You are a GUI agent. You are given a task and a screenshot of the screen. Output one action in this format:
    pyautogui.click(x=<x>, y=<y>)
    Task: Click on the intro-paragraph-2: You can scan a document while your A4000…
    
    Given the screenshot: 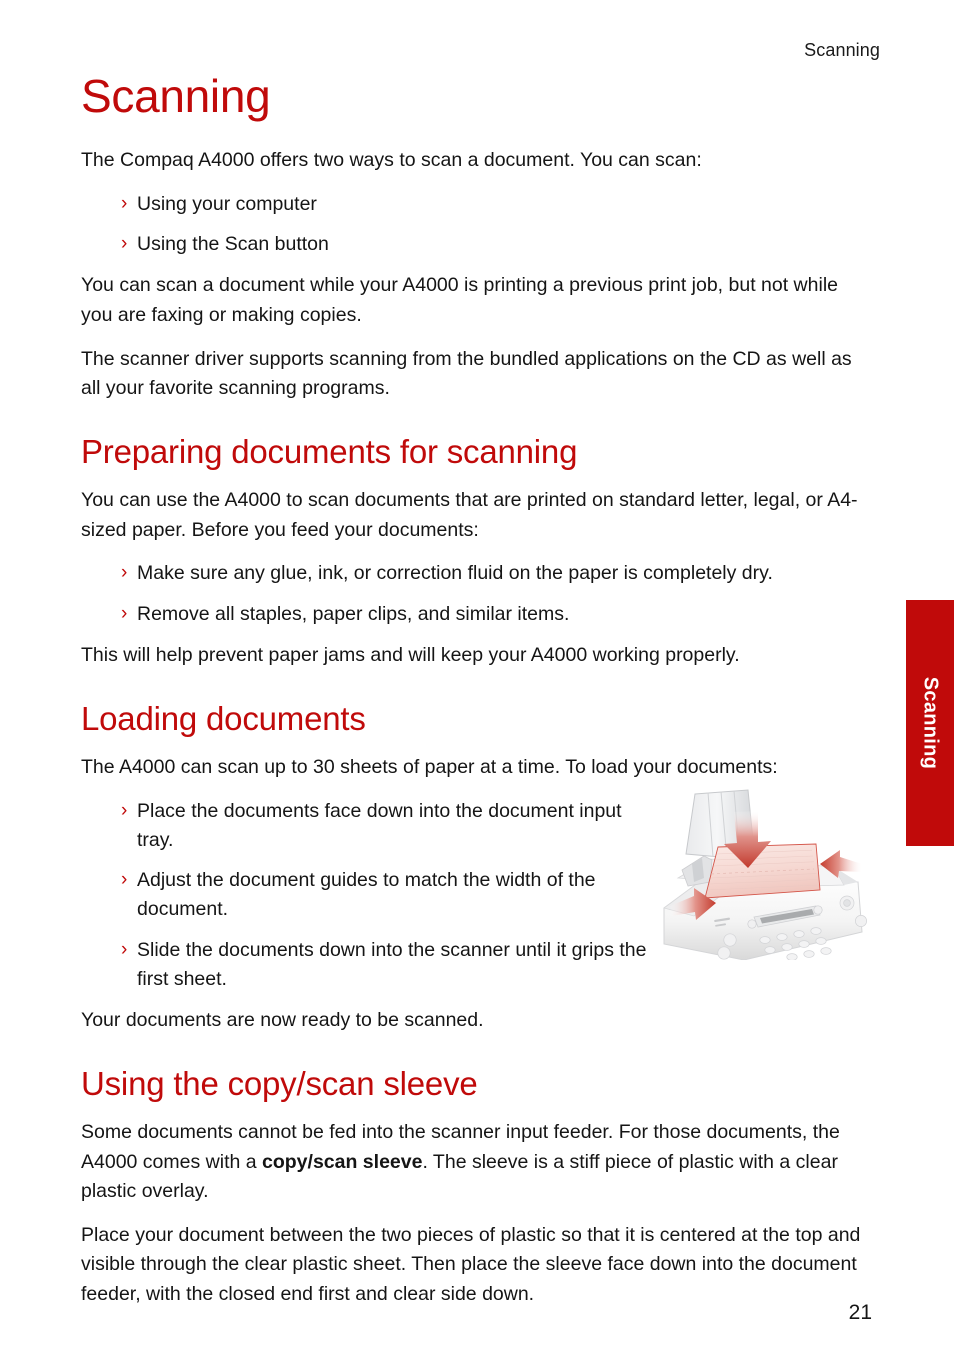 What is the action you would take?
    pyautogui.click(x=459, y=300)
    